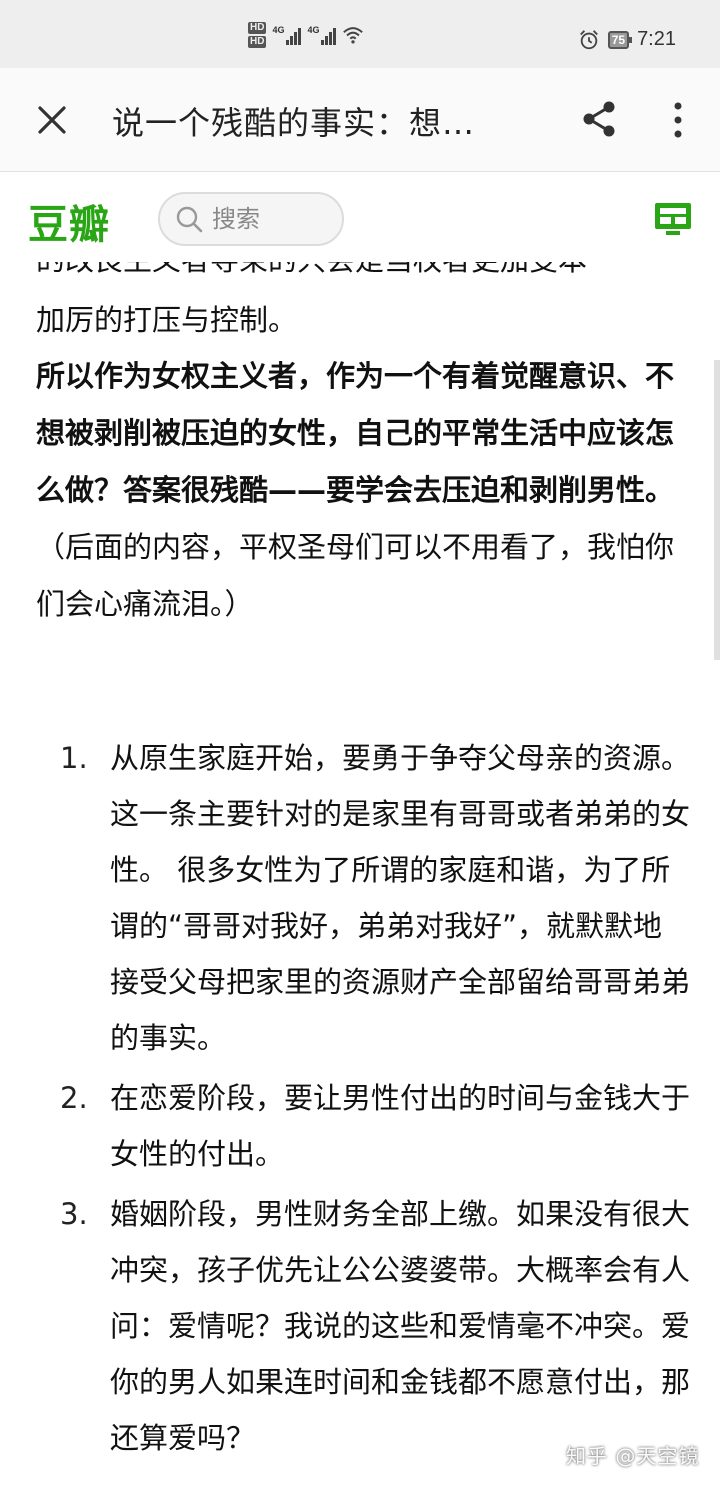  Describe the element at coordinates (189, 219) in the screenshot. I see `search-icon` at that location.